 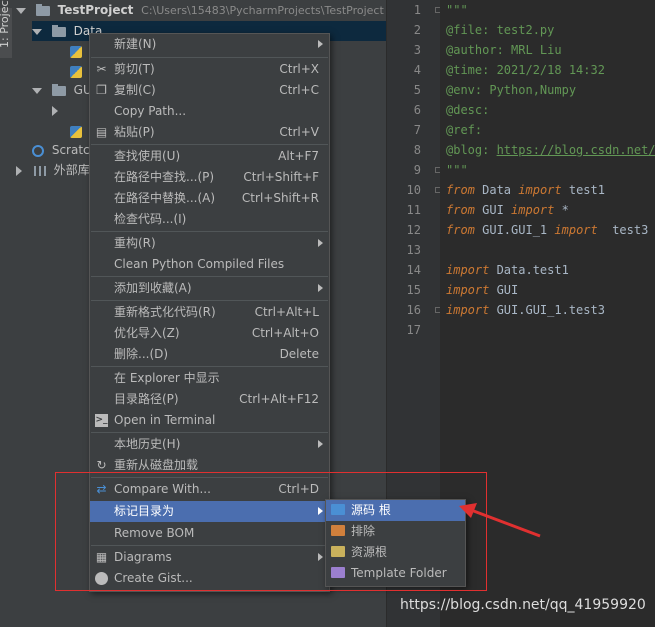 What do you see at coordinates (209, 444) in the screenshot?
I see `menu-item-local-history: 本地历史(H)` at bounding box center [209, 444].